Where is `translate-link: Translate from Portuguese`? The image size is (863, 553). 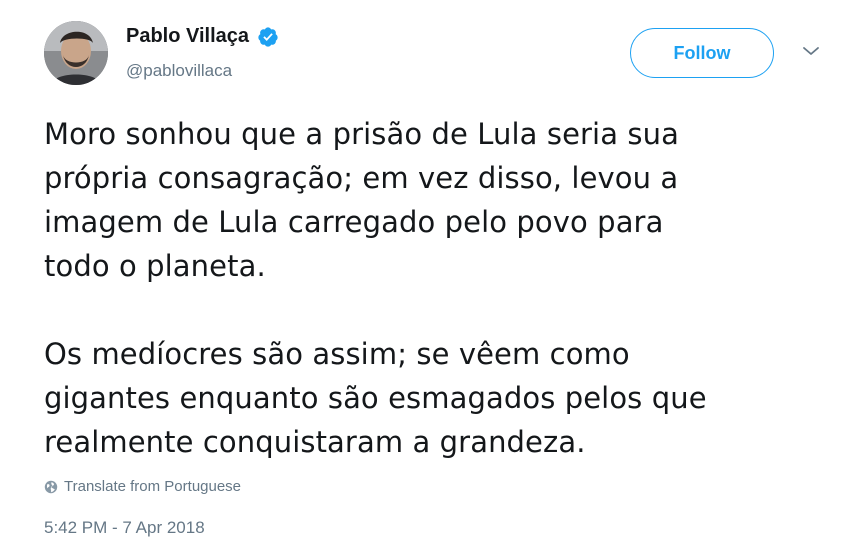
translate-link: Translate from Portuguese is located at coordinates (142, 486).